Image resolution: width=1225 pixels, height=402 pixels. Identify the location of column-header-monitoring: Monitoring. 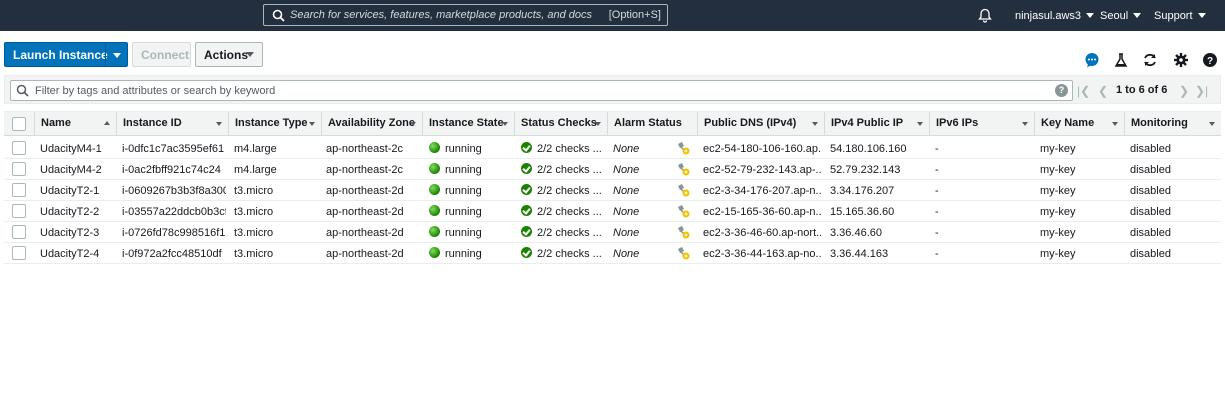
(1172, 124).